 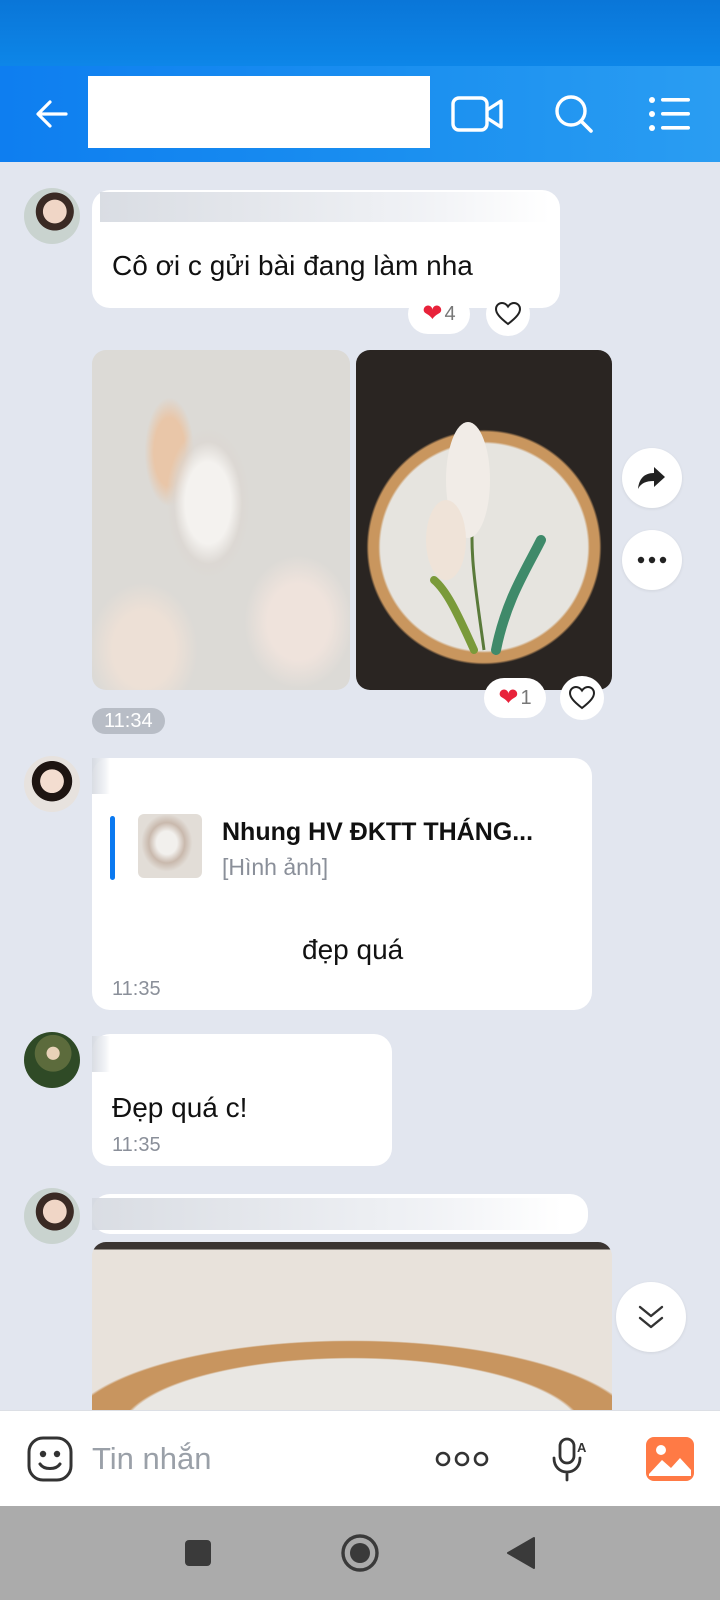 I want to click on system-nav-bar, so click(x=360, y=1553).